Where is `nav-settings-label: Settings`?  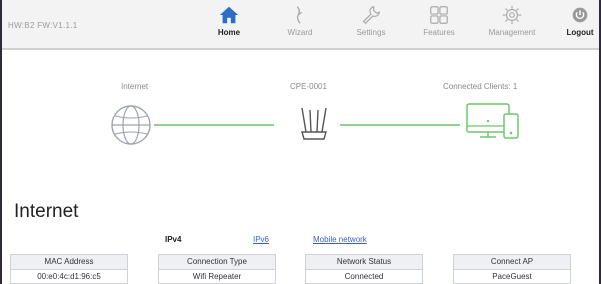
nav-settings-label: Settings is located at coordinates (371, 32).